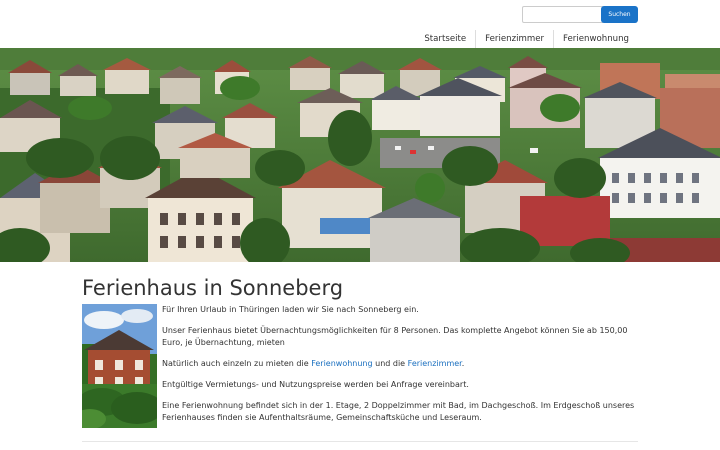 The height and width of the screenshot is (450, 720). Describe the element at coordinates (595, 39) in the screenshot. I see `nav-item-ferienwohnung: Ferienwohnung` at that location.